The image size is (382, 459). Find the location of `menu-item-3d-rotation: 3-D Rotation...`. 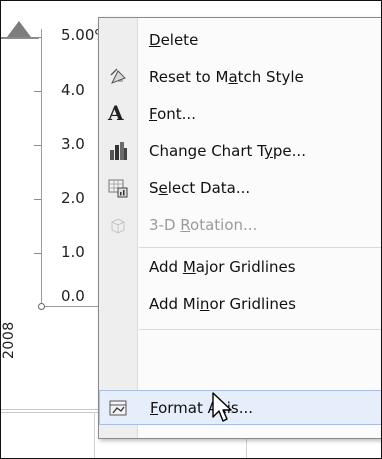

menu-item-3d-rotation: 3-D Rotation... is located at coordinates (240, 225).